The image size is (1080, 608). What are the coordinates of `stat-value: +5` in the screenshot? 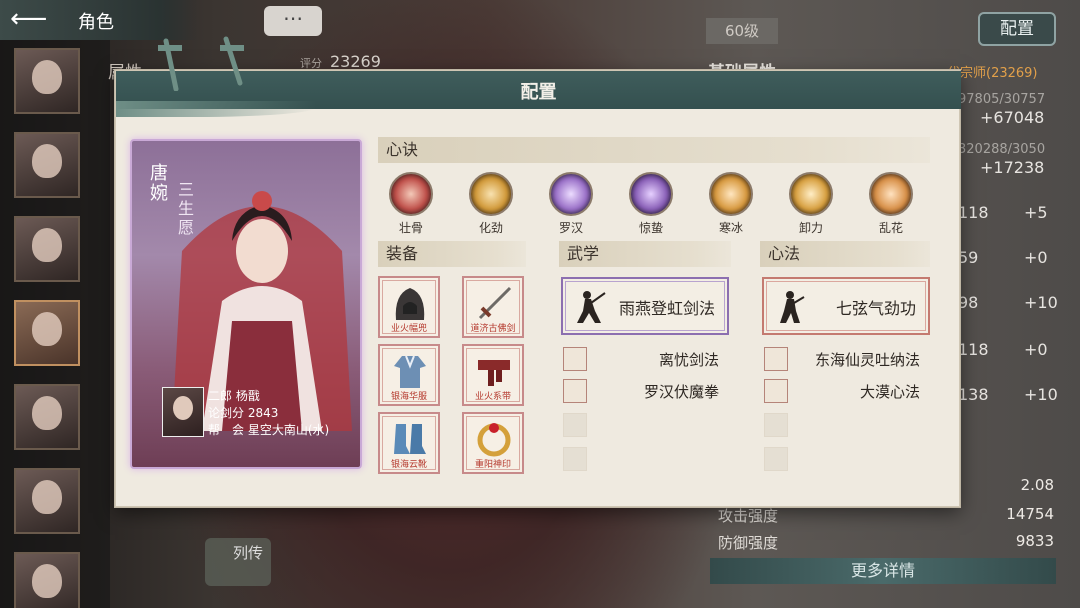 It's located at (1036, 212).